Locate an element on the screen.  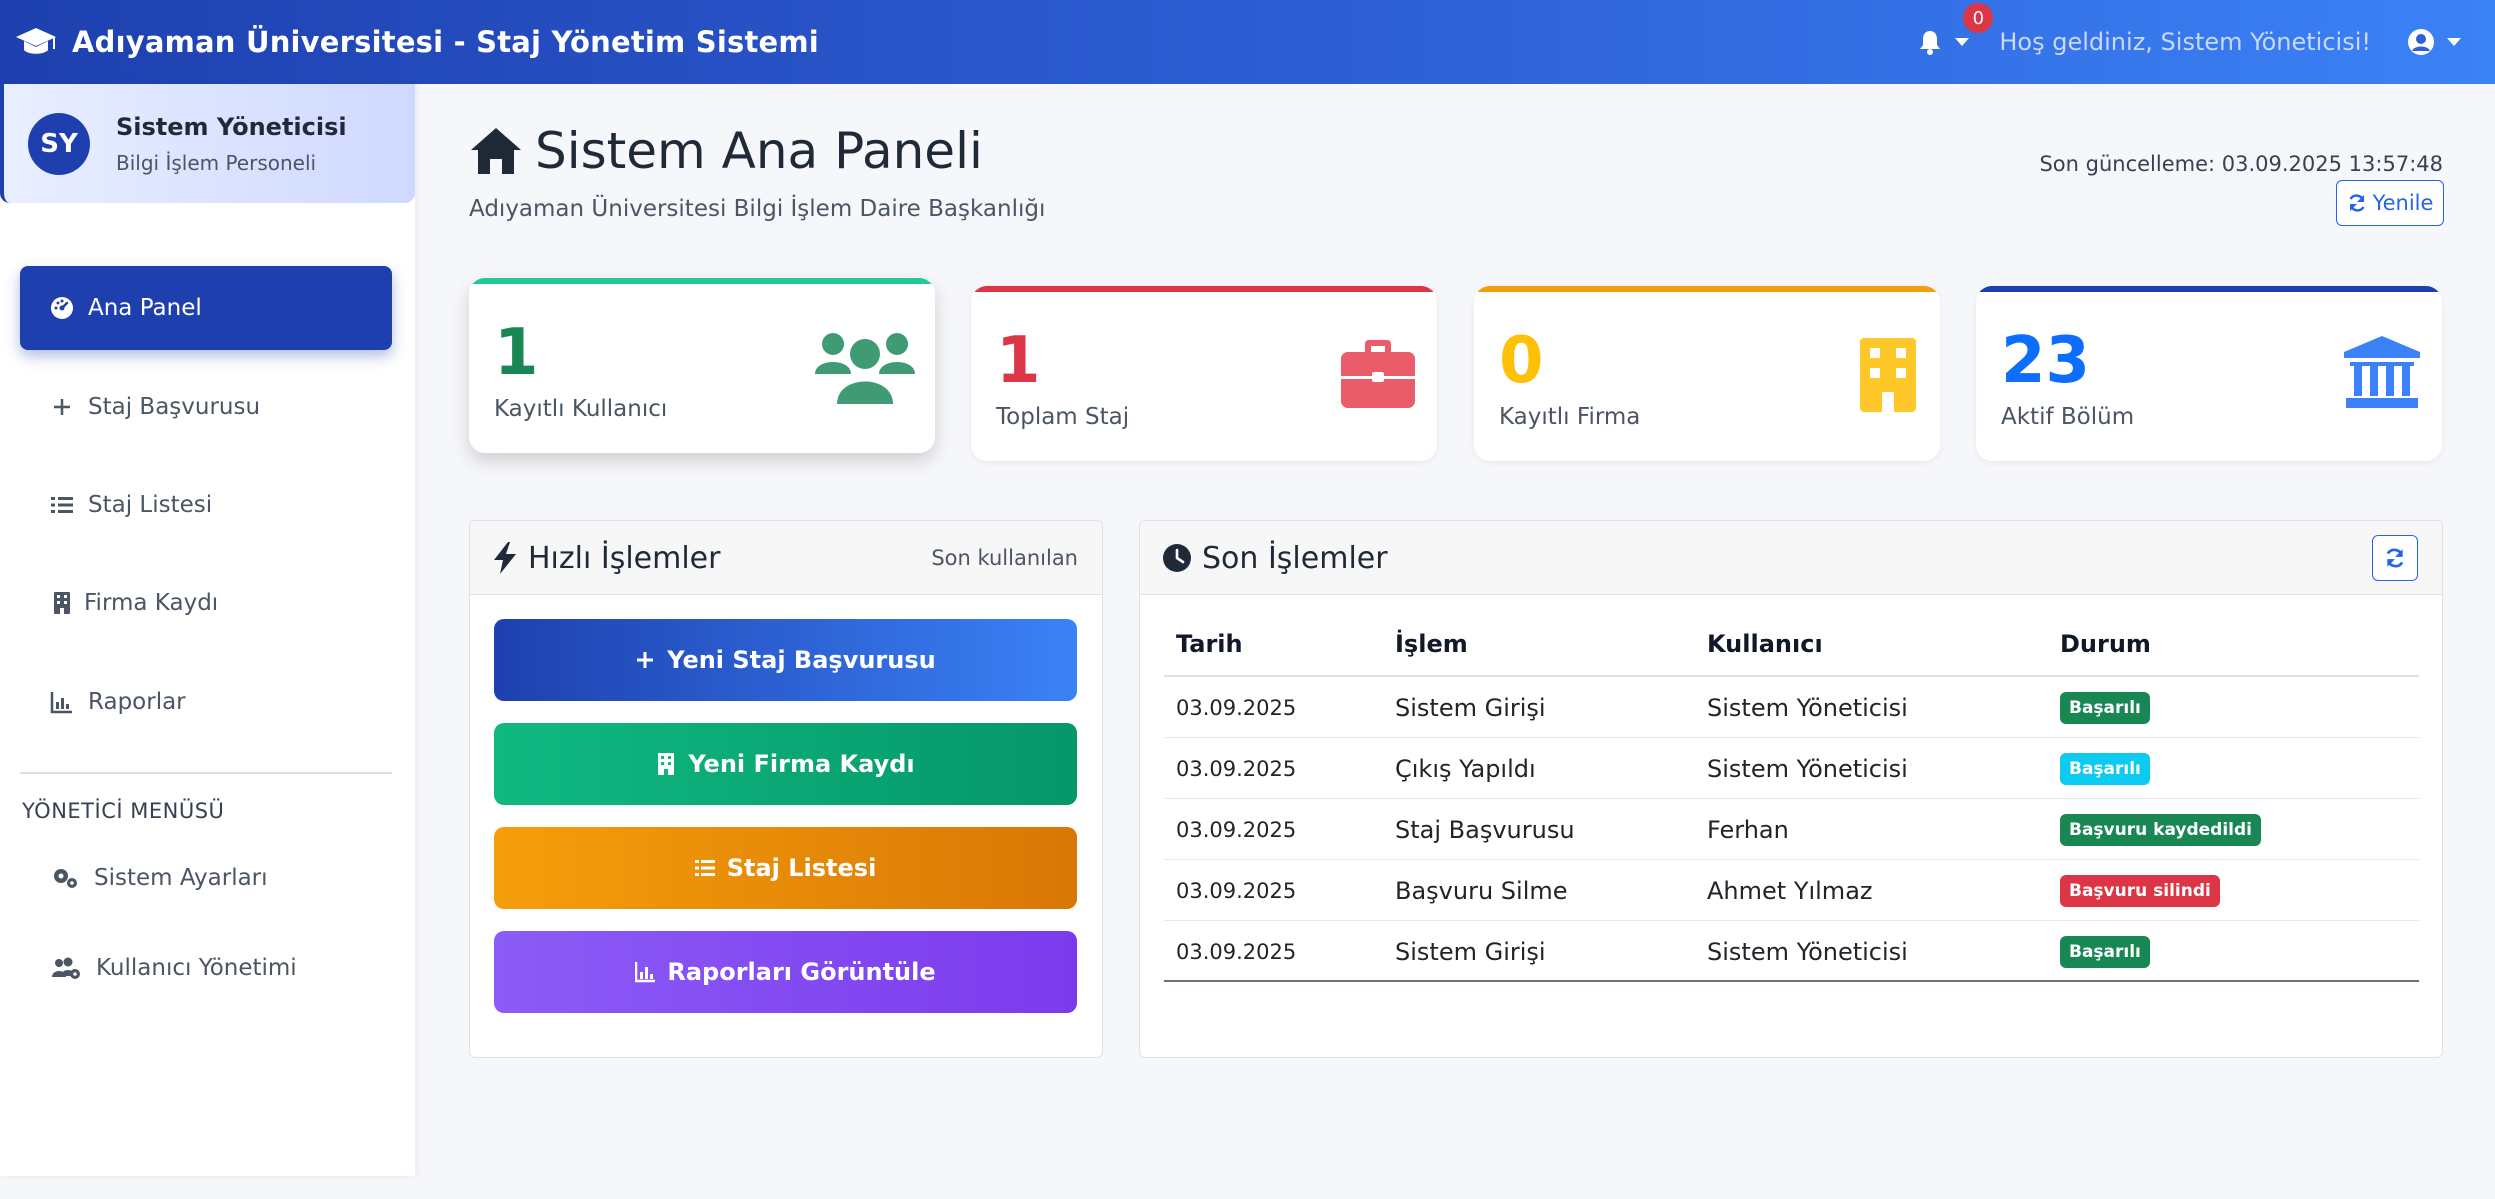
stat-label: Aktif Bölüm is located at coordinates (2068, 417).